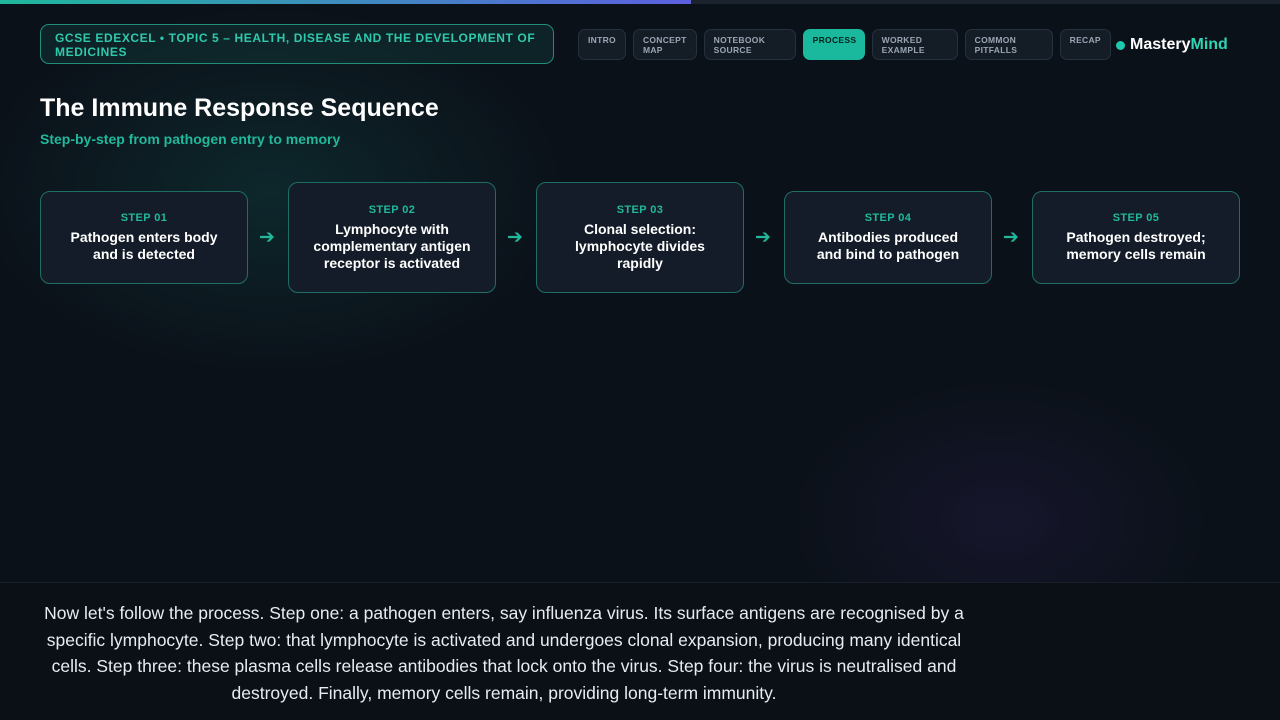 The image size is (1280, 720). I want to click on tab-worked-example: WORKED EXAMPLE, so click(914, 44).